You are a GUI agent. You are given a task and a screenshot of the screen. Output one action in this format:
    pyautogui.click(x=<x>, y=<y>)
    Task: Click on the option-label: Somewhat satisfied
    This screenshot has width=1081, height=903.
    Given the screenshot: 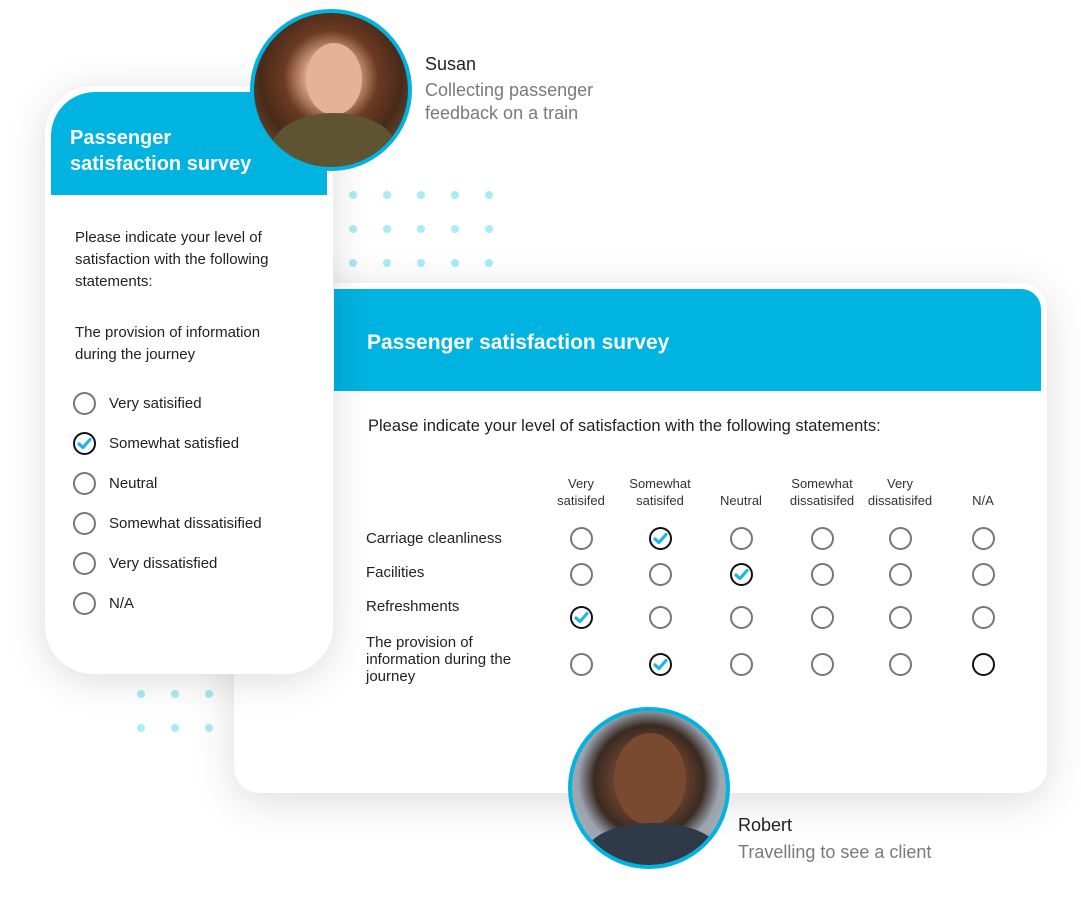 What is the action you would take?
    pyautogui.click(x=174, y=443)
    